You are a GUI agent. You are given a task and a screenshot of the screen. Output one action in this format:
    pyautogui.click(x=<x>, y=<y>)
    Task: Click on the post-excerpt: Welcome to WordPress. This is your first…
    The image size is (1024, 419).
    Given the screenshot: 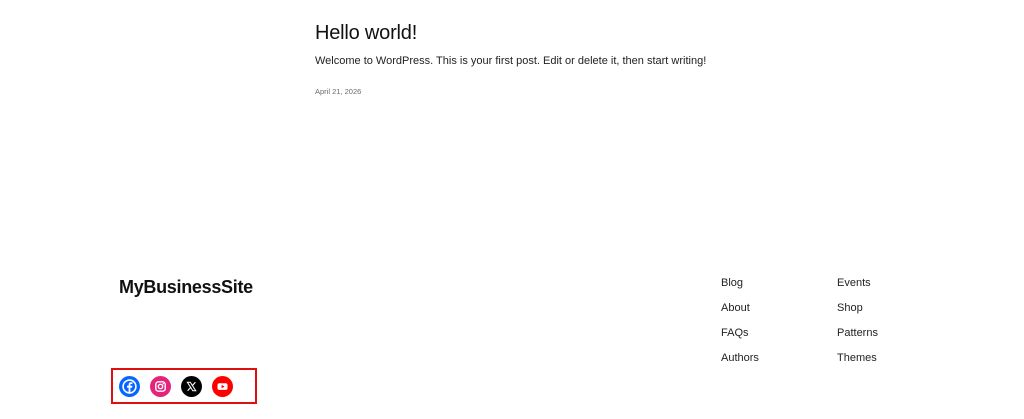 What is the action you would take?
    pyautogui.click(x=511, y=61)
    